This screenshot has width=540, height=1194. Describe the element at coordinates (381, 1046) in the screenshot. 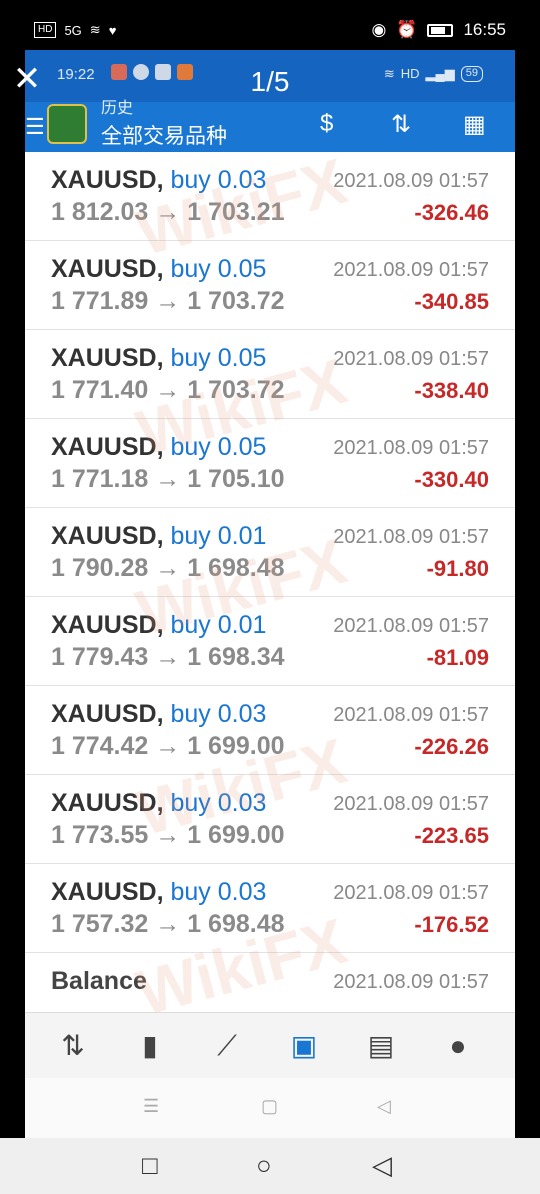

I see `news-icon: ▤` at that location.